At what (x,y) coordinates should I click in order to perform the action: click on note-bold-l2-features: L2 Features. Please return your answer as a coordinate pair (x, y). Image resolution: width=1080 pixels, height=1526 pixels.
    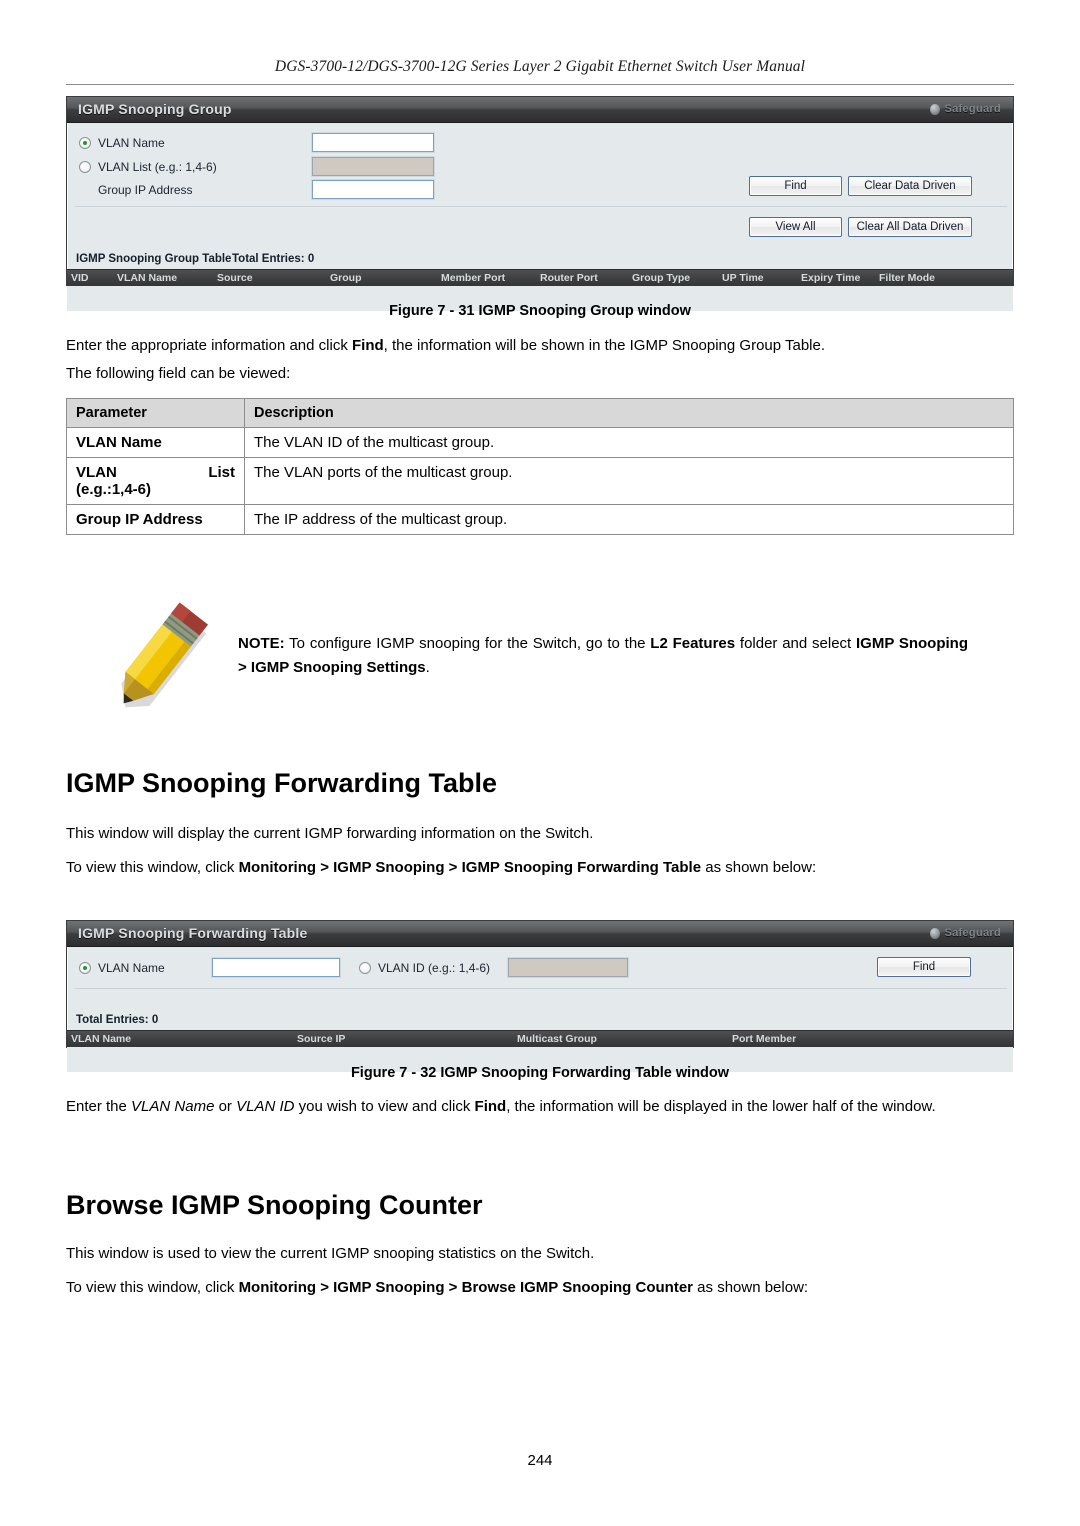
    Looking at the image, I should click on (693, 643).